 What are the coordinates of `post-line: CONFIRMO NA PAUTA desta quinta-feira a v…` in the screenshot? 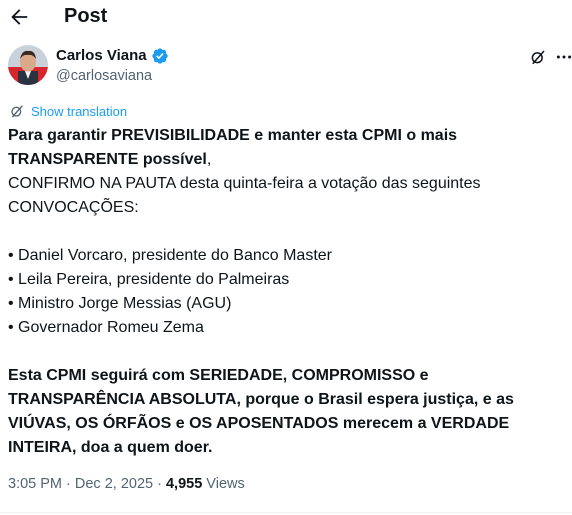 It's located at (244, 183).